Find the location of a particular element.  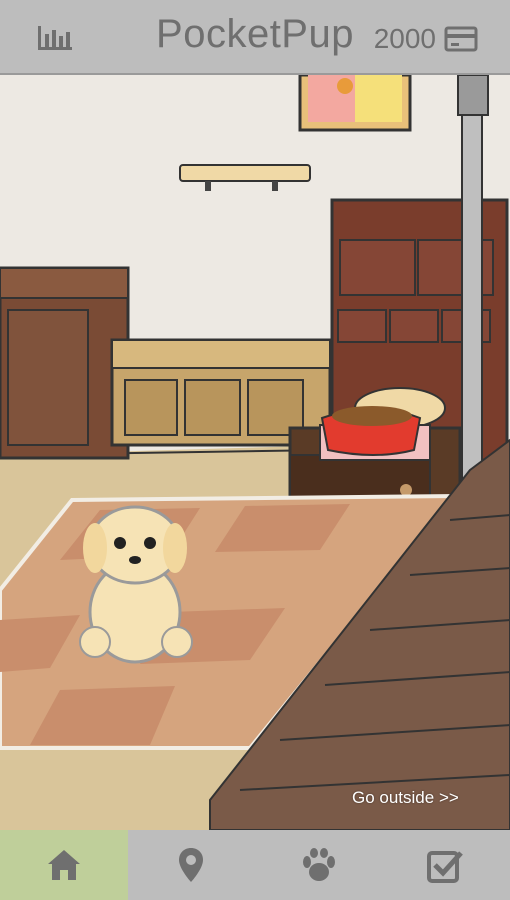

top-bar: PocketPup 2000 is located at coordinates (255, 37).